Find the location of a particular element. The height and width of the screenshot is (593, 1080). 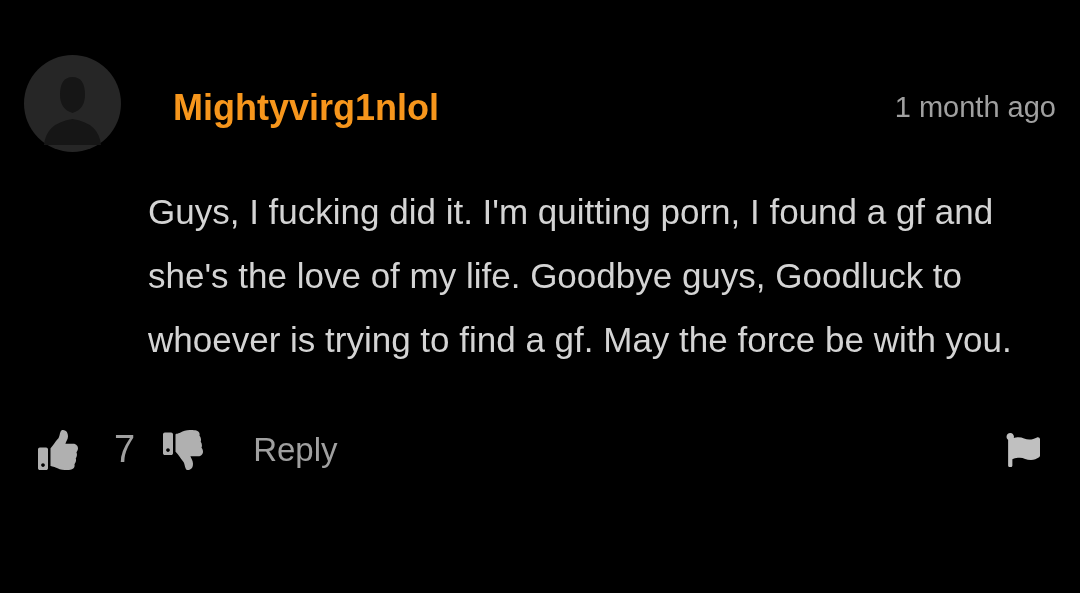

thumbs-up-icon is located at coordinates (58, 449).